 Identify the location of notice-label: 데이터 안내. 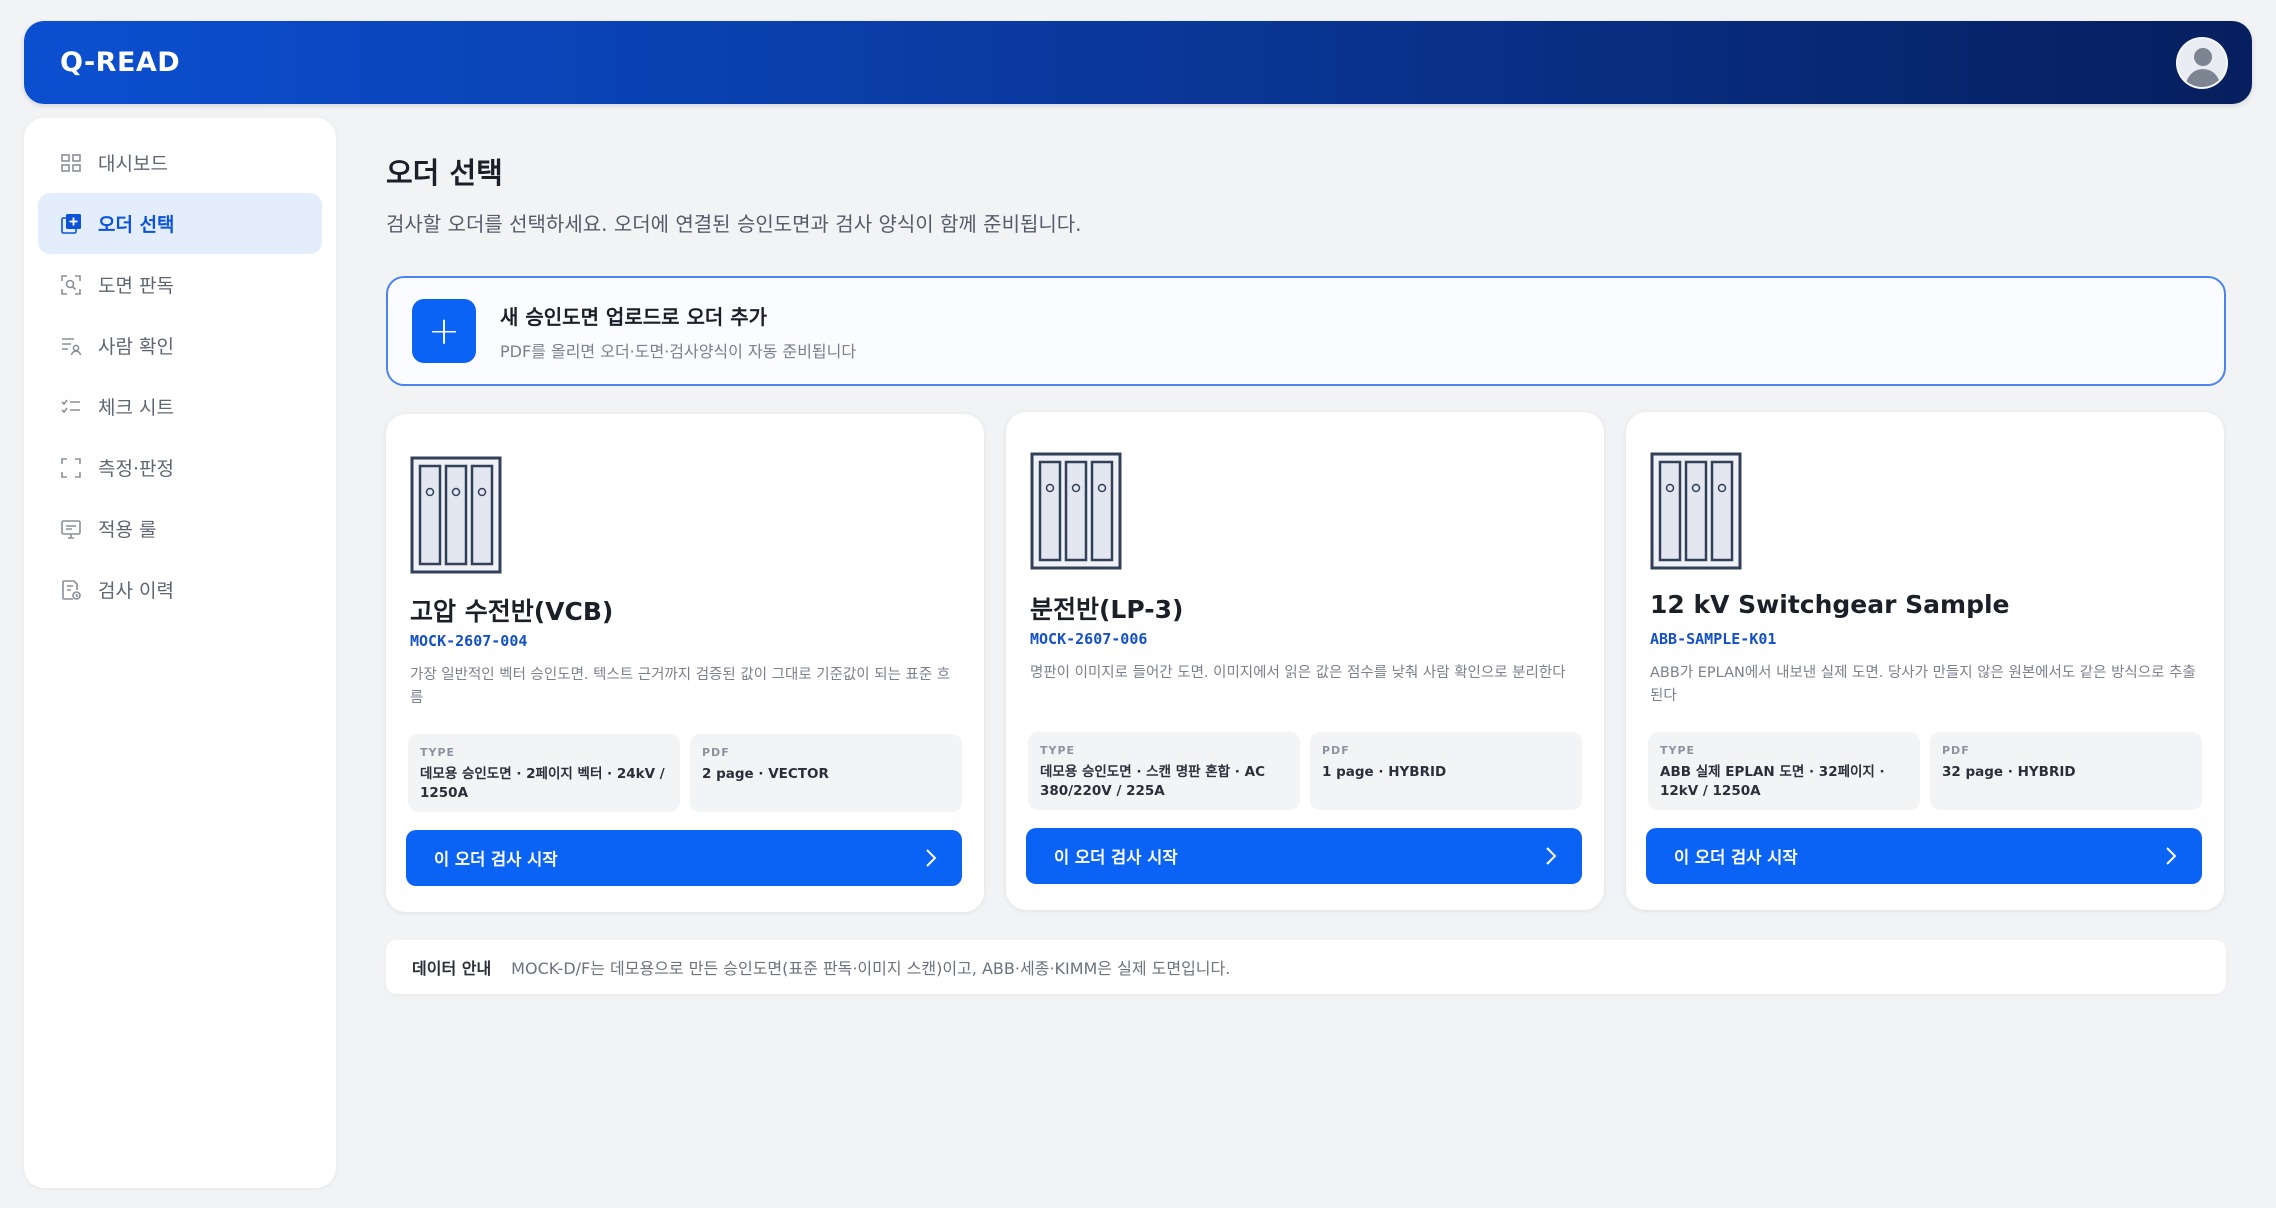
(452, 968).